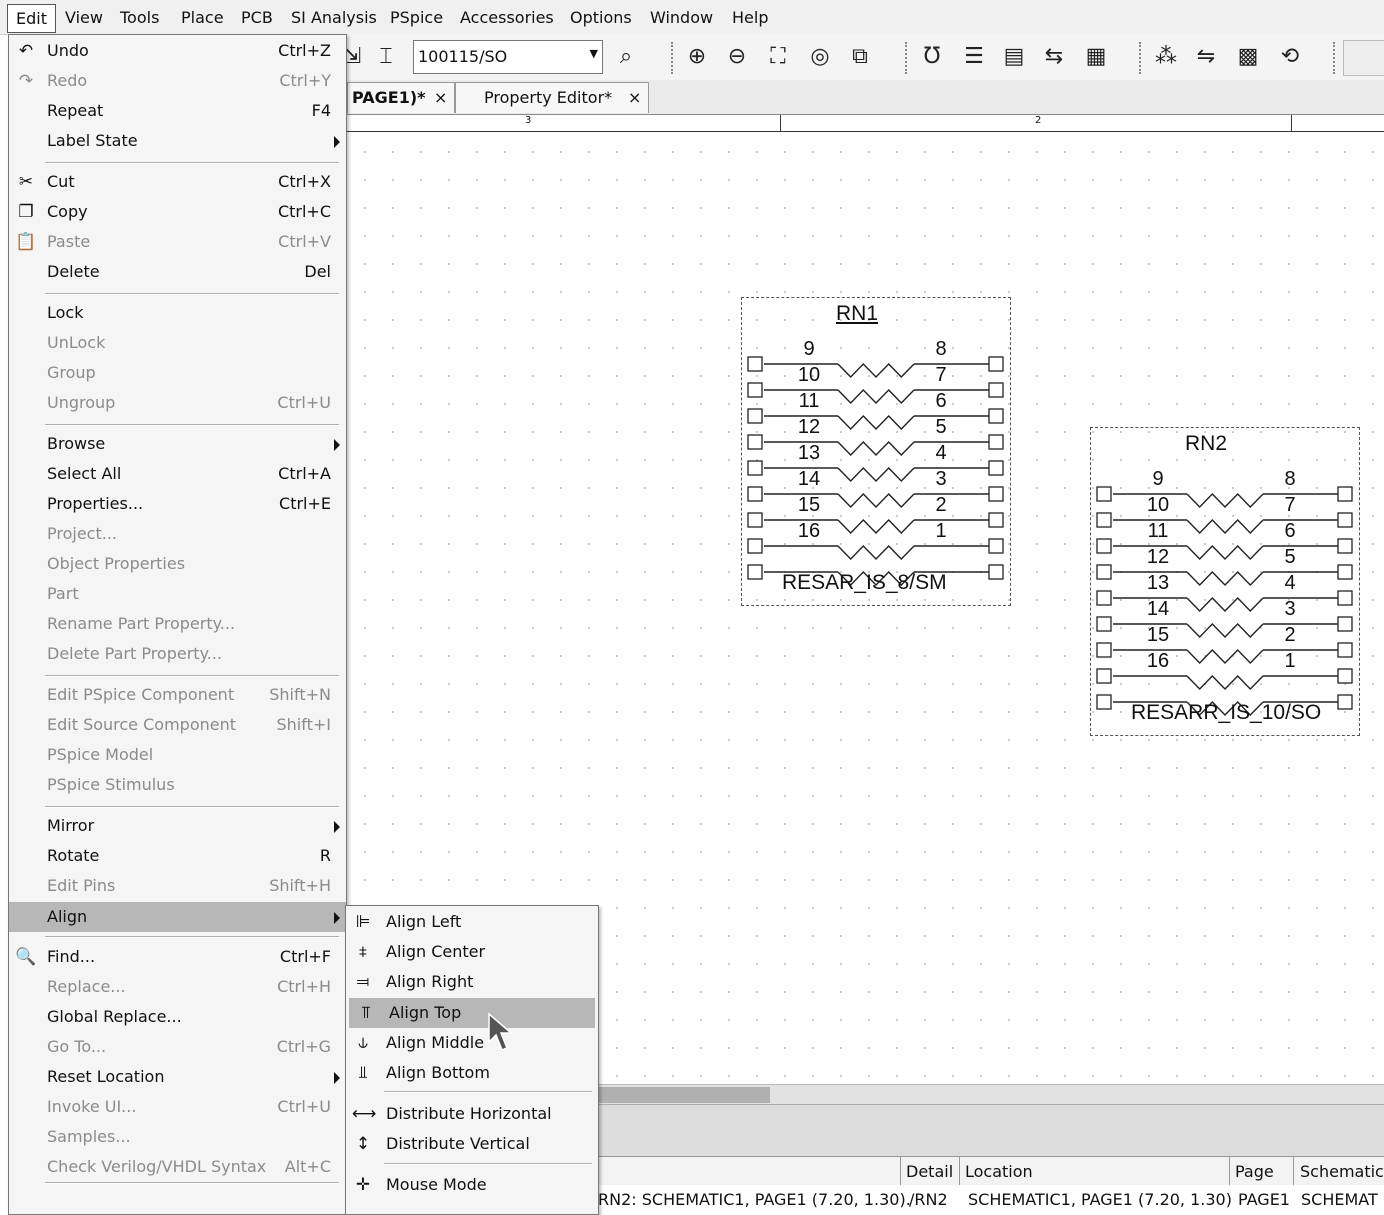  I want to click on edit-menu-item-rotate: Rotate R, so click(177, 856).